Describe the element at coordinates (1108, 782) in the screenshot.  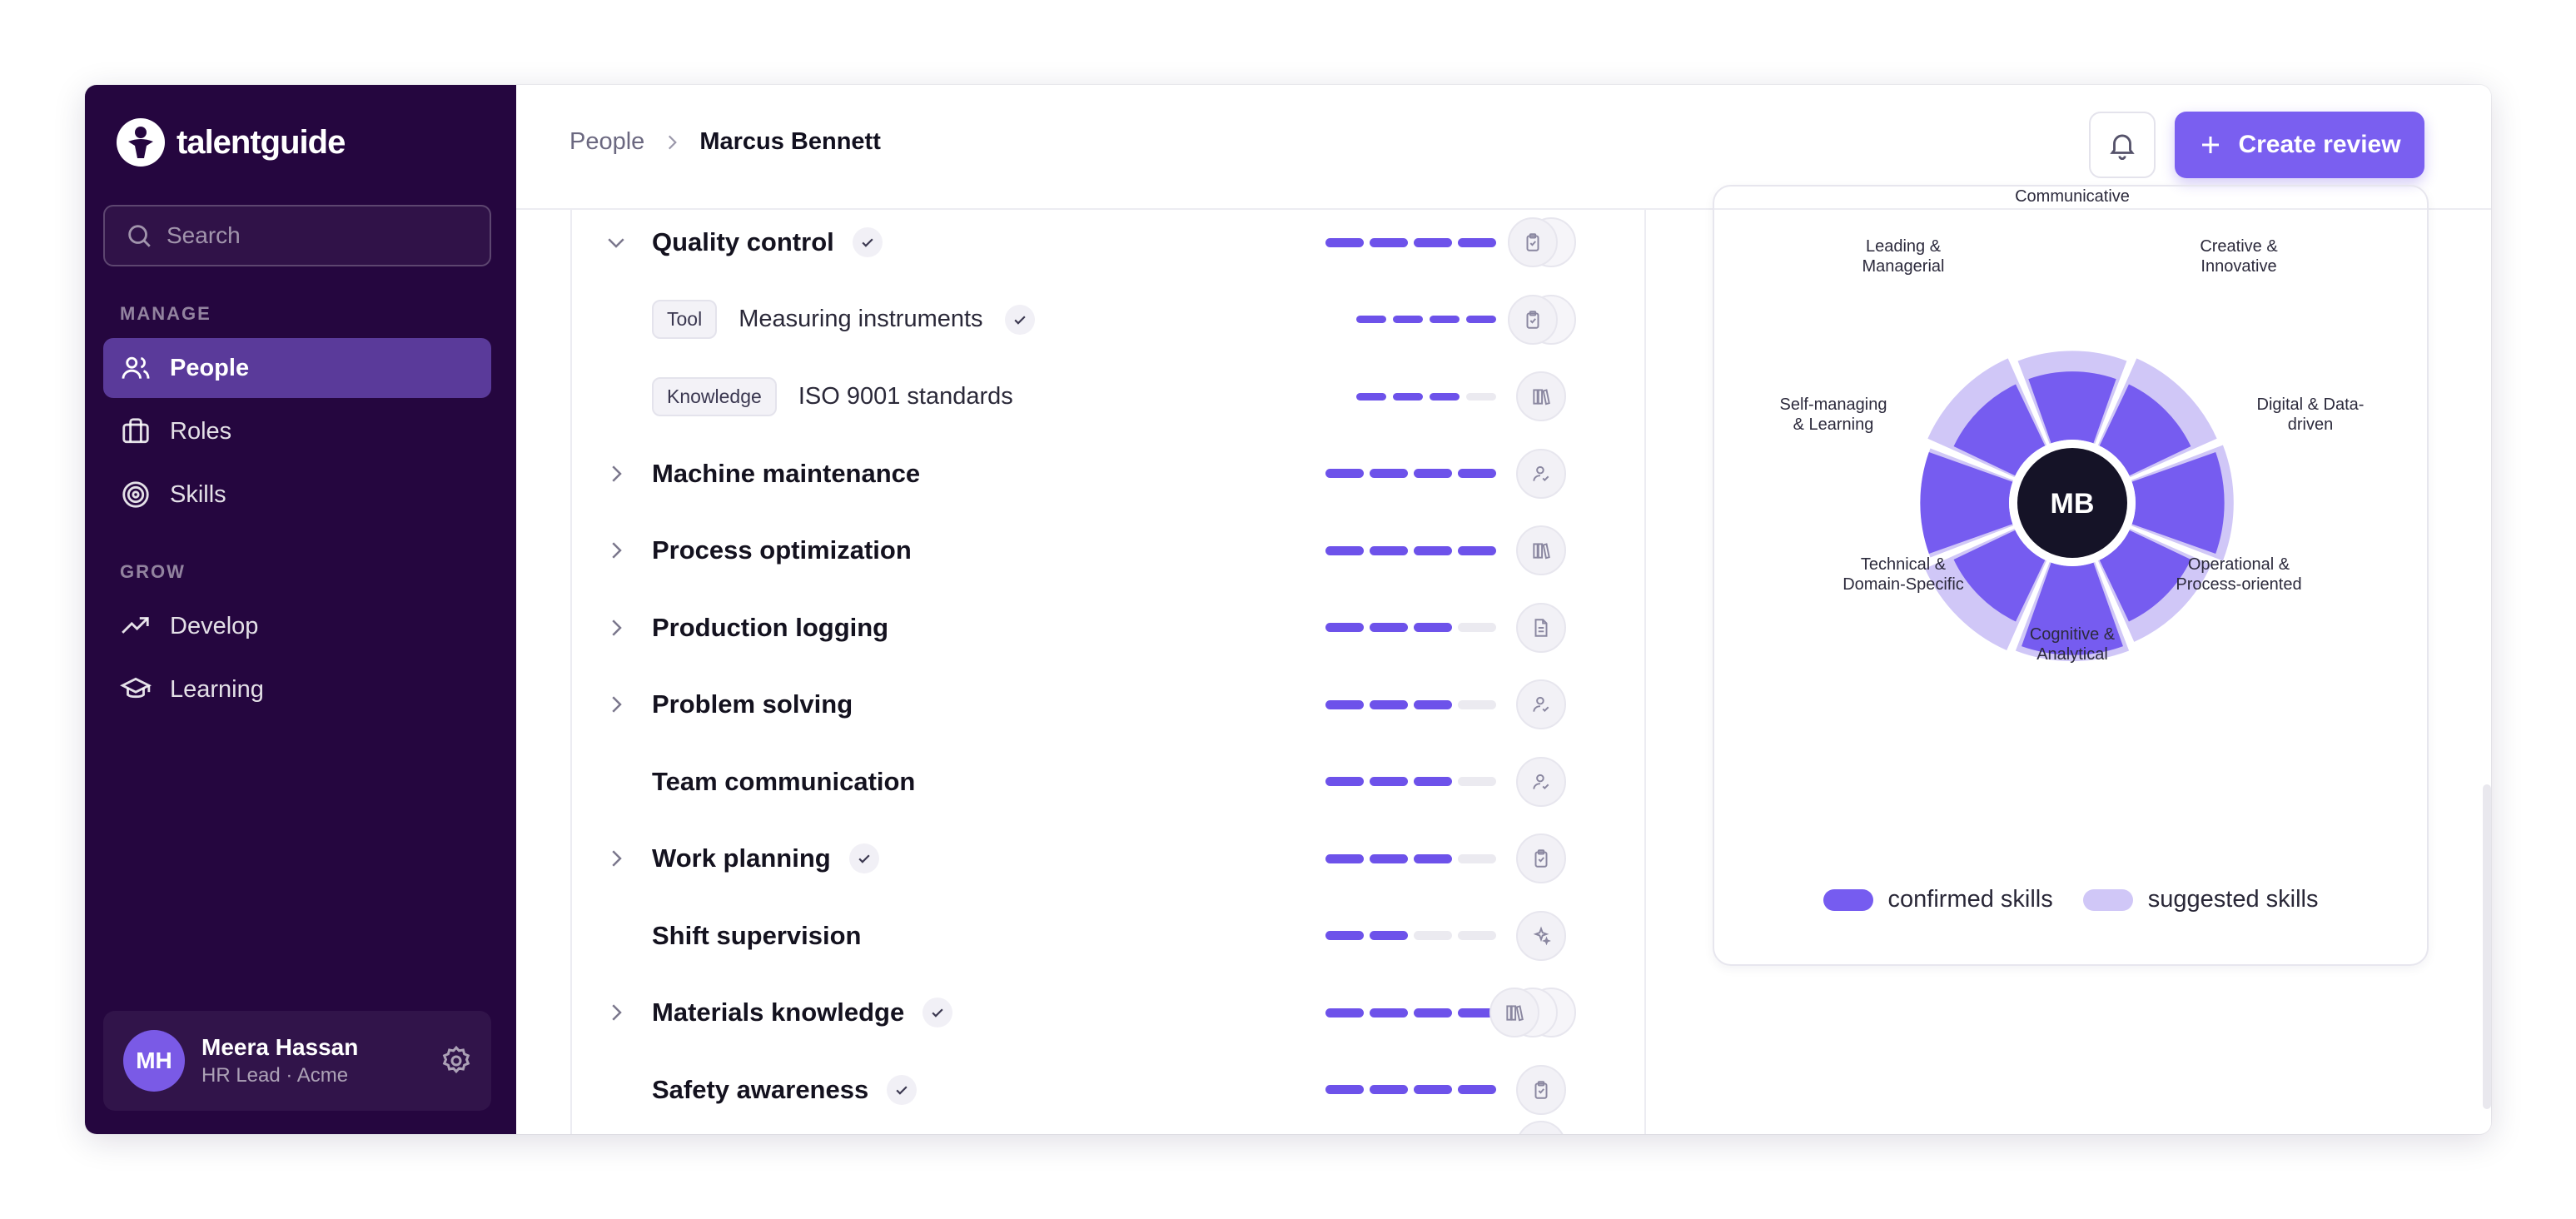
I see `skill-row: Team communication` at that location.